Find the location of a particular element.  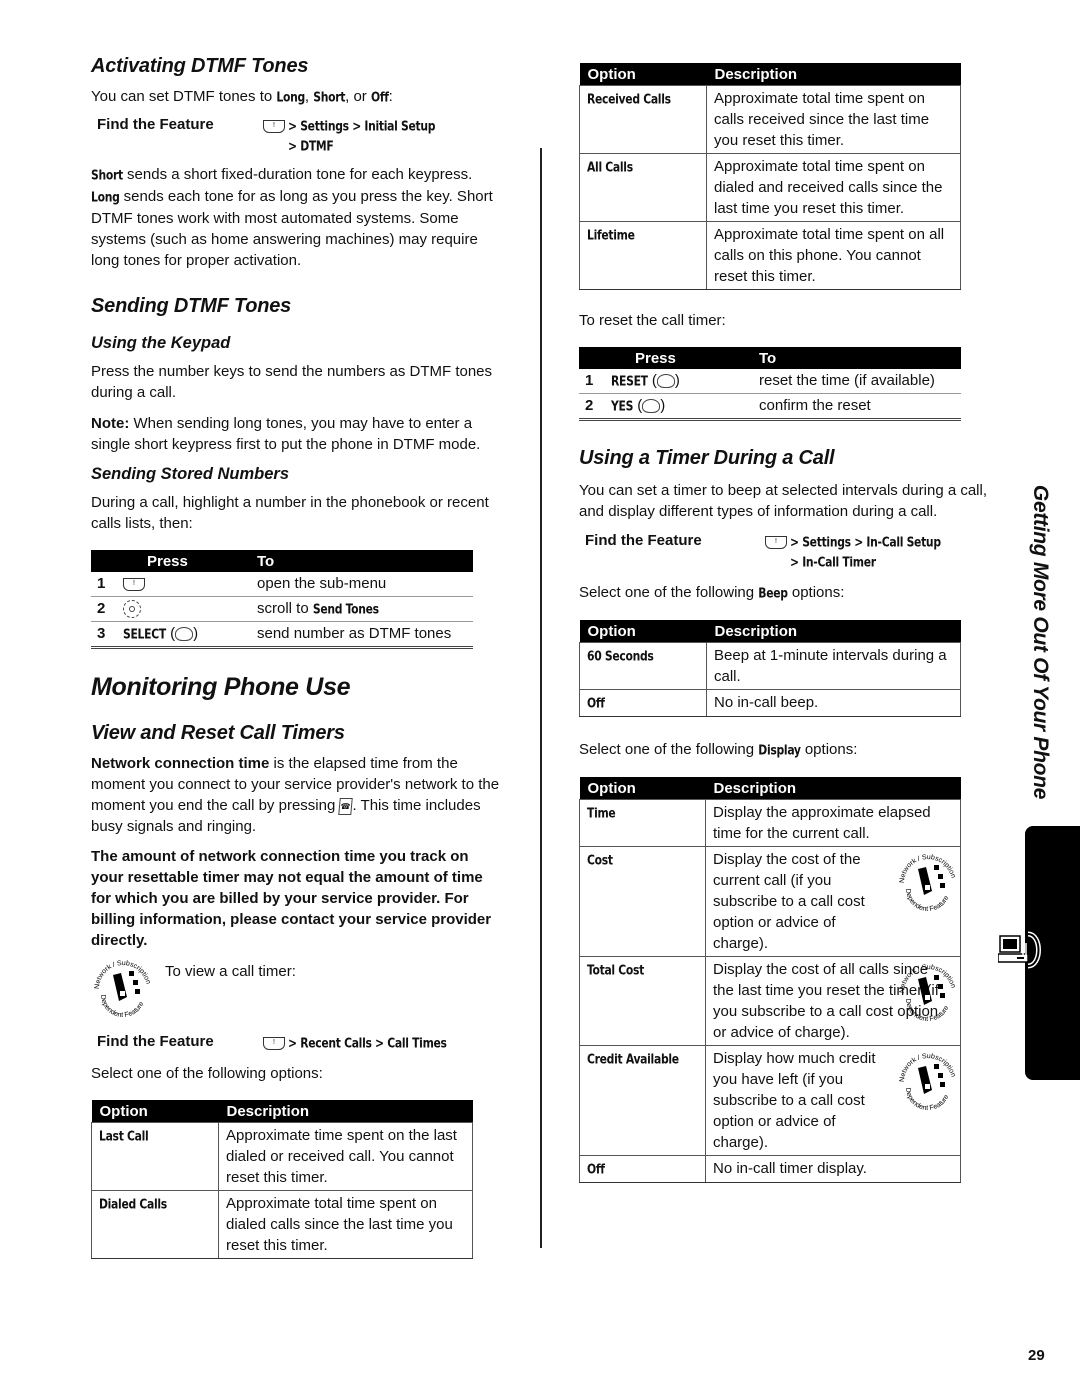

select-options-text: Select one of the following options: is located at coordinates (207, 1073).